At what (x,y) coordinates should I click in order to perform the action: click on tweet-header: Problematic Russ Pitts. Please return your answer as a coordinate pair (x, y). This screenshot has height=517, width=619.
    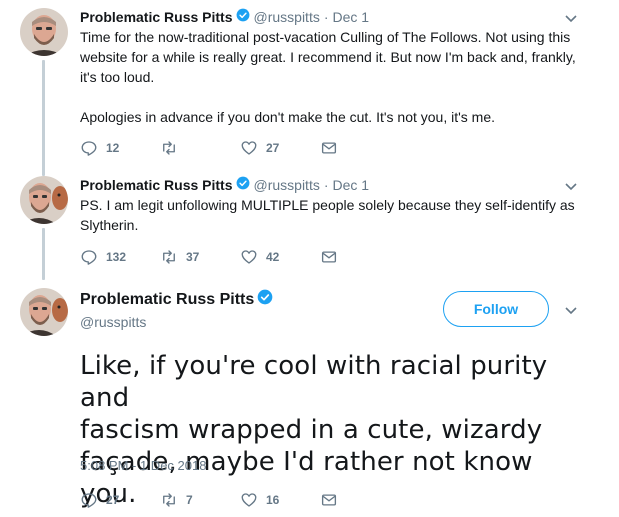
    Looking at the image, I should click on (178, 299).